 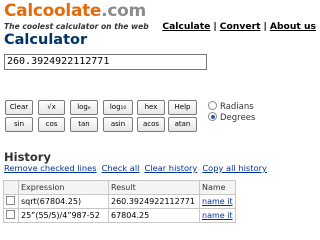 What do you see at coordinates (154, 187) in the screenshot?
I see `column-header-result: Result` at bounding box center [154, 187].